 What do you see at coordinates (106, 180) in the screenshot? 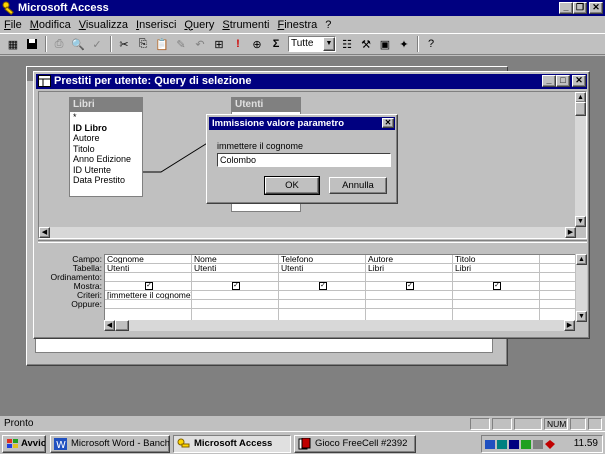
I see `field-item: Data Prestito` at bounding box center [106, 180].